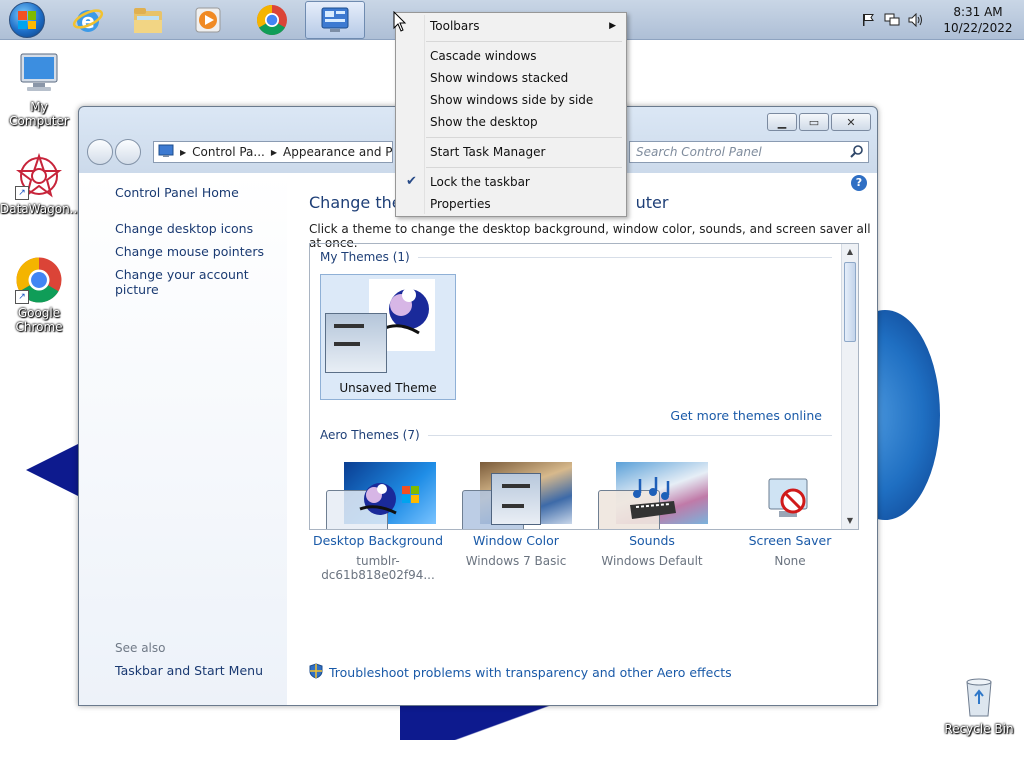 The height and width of the screenshot is (768, 1024). I want to click on sounds-option: Sounds Windows Default, so click(652, 520).